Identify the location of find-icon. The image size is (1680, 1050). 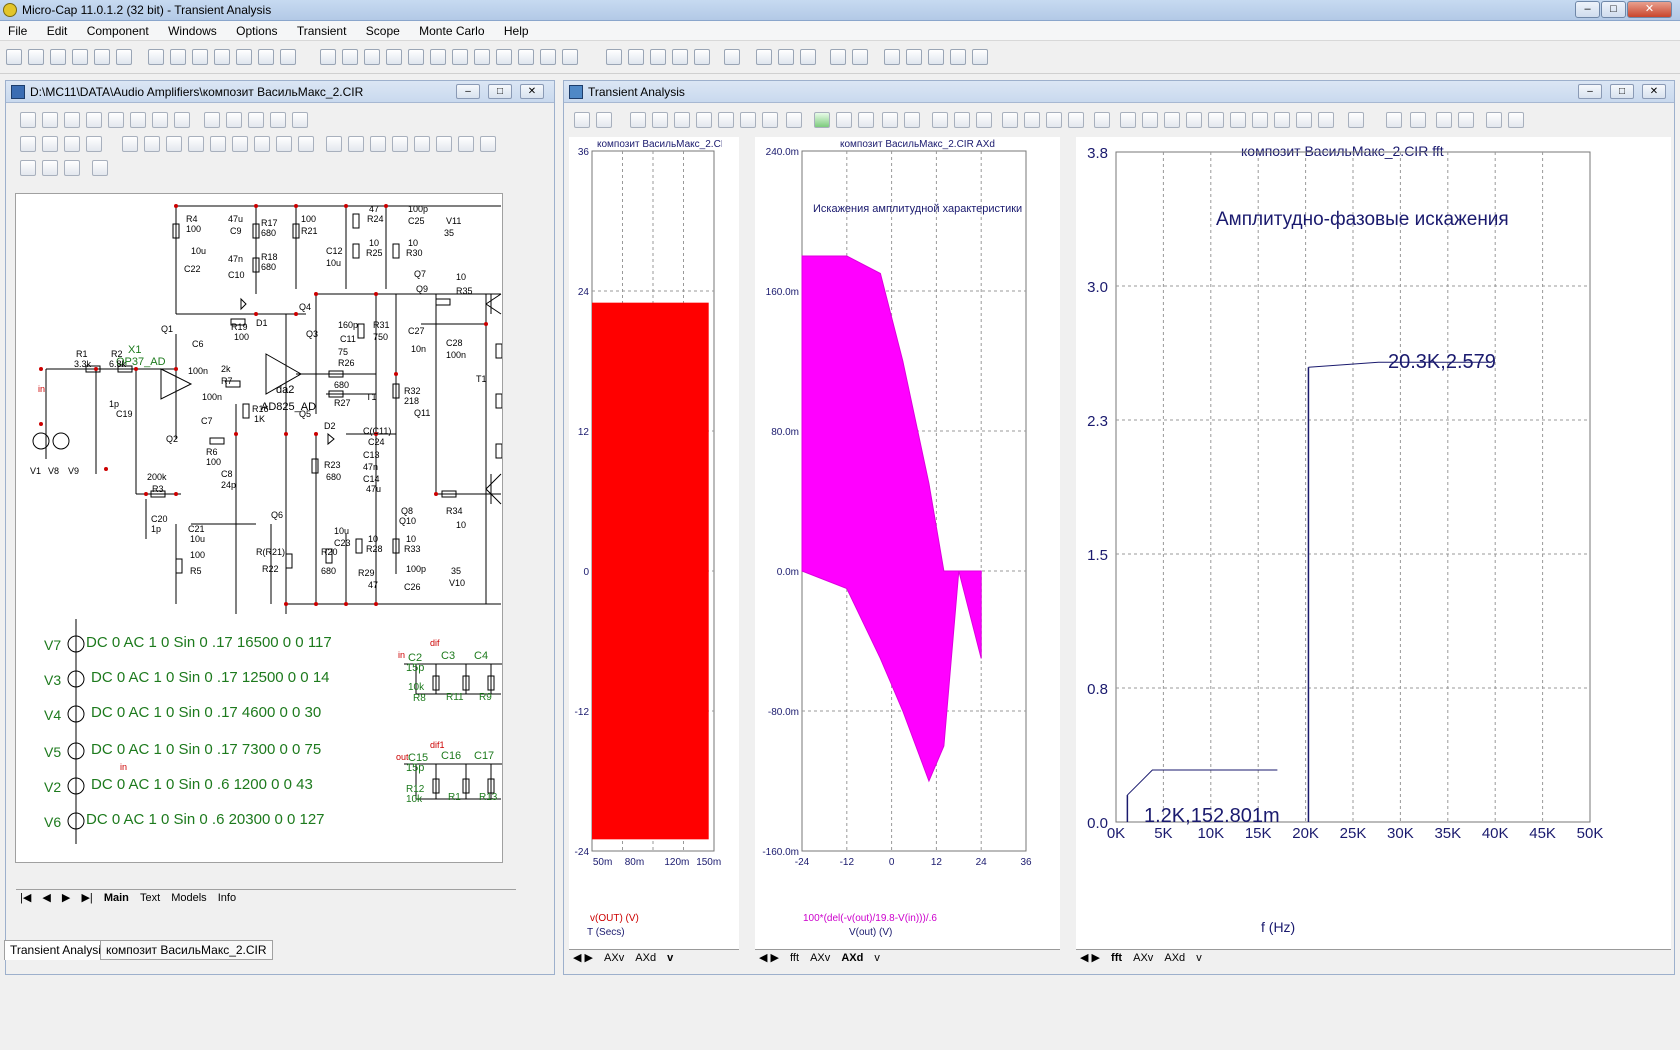
(444, 144).